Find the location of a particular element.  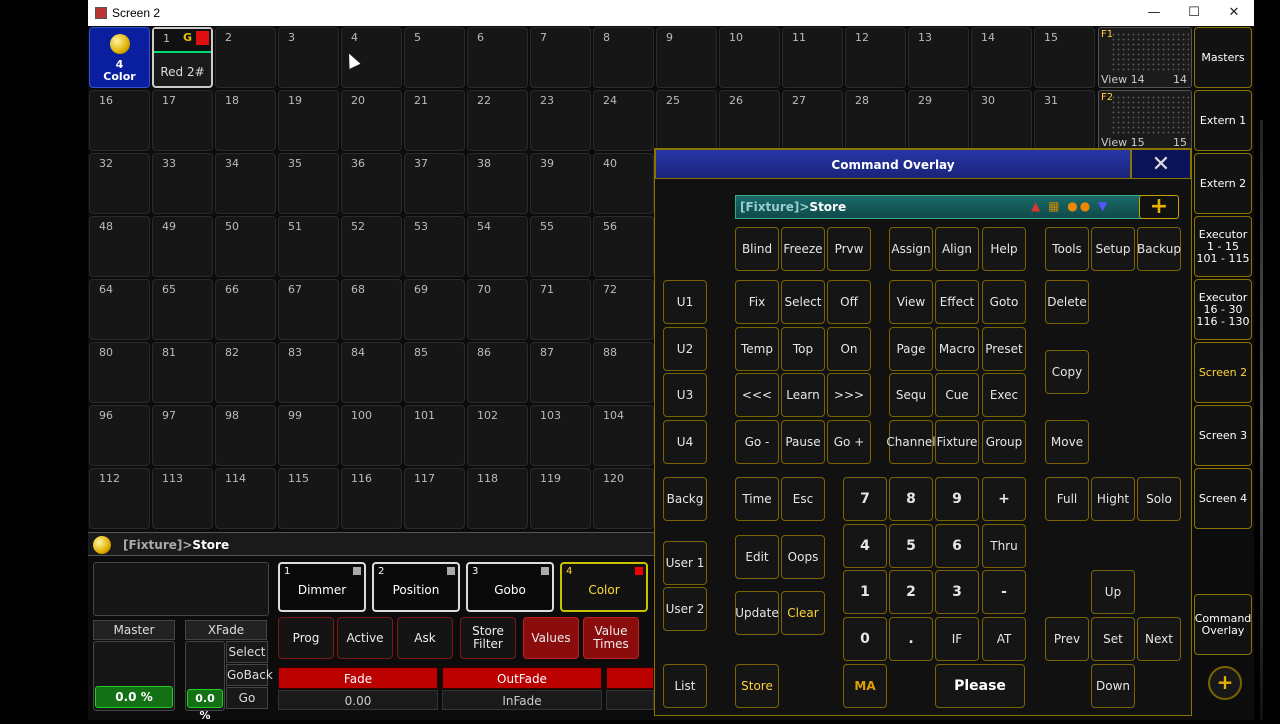

key-n8: 8 is located at coordinates (911, 499).